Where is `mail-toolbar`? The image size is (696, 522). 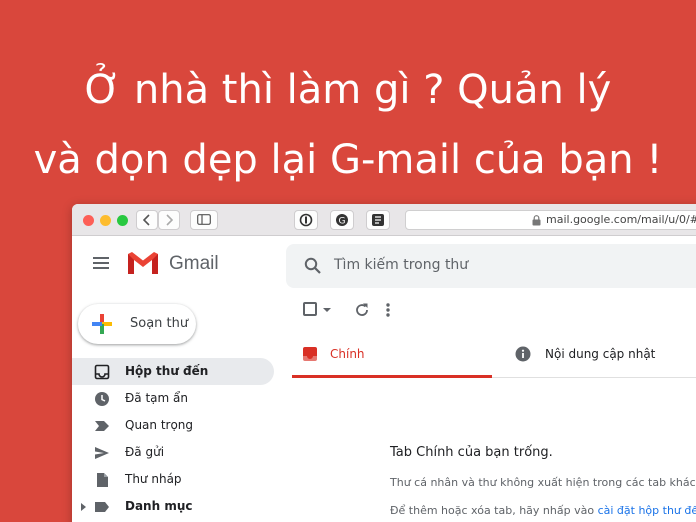
mail-toolbar is located at coordinates (494, 311).